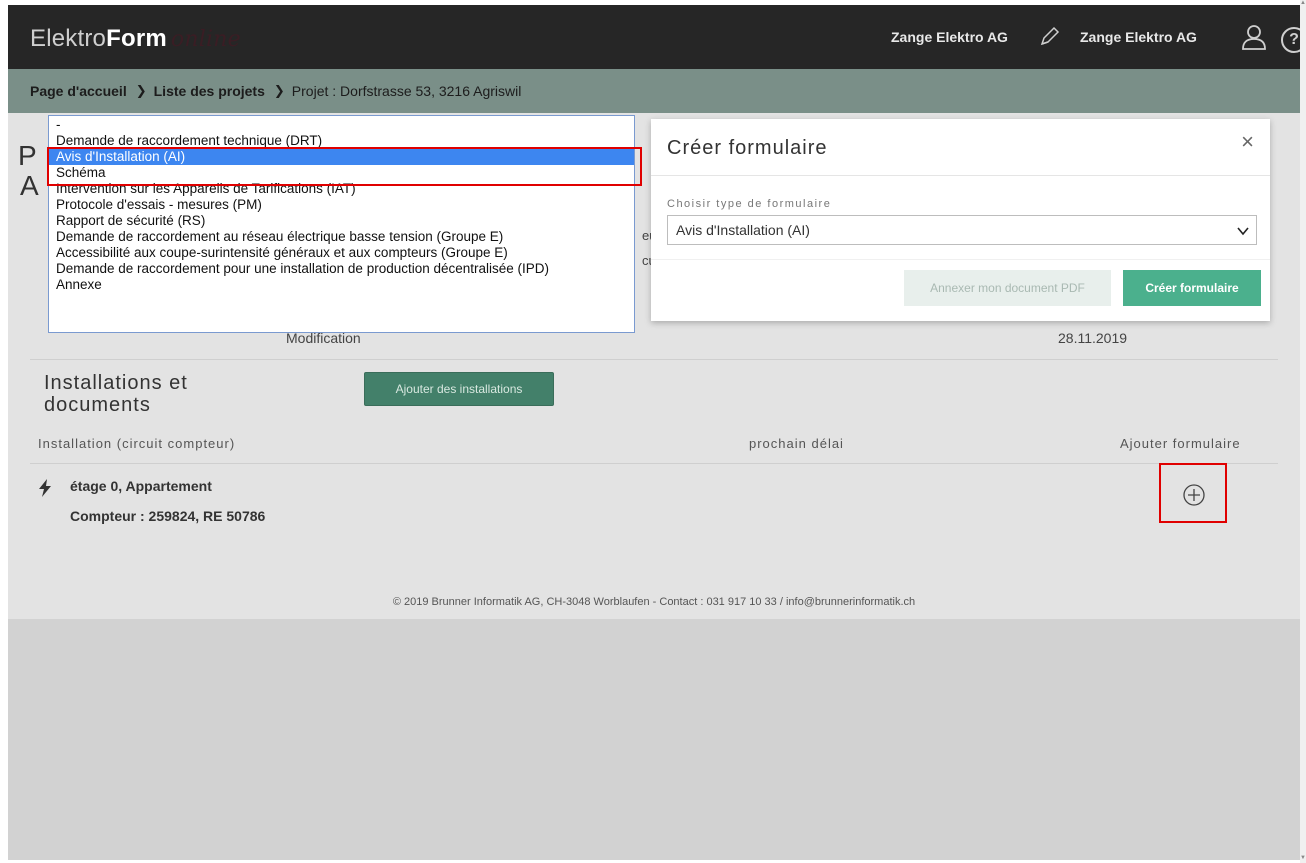 Image resolution: width=1306 pixels, height=863 pixels. Describe the element at coordinates (743, 230) in the screenshot. I see `form-type-selected-value: Avis d'Installation (AI)` at that location.